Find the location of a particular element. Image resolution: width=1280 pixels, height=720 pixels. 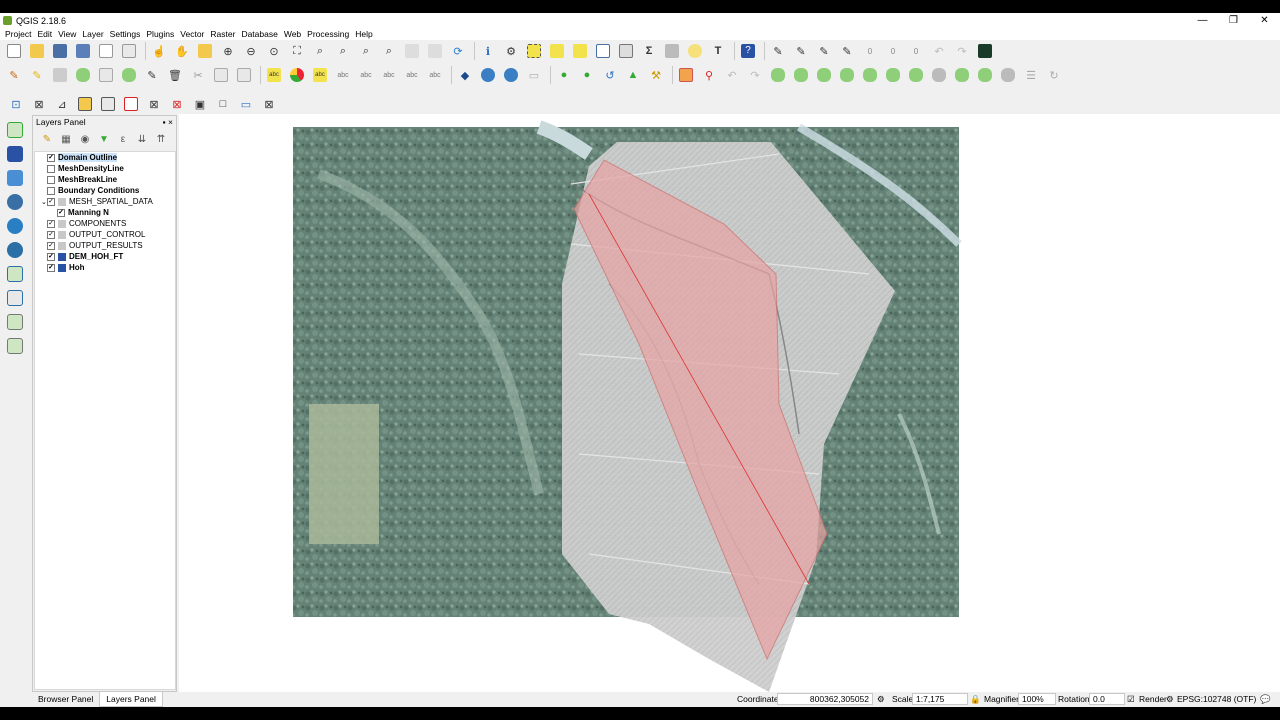

move-label-icon: abc is located at coordinates (366, 75).